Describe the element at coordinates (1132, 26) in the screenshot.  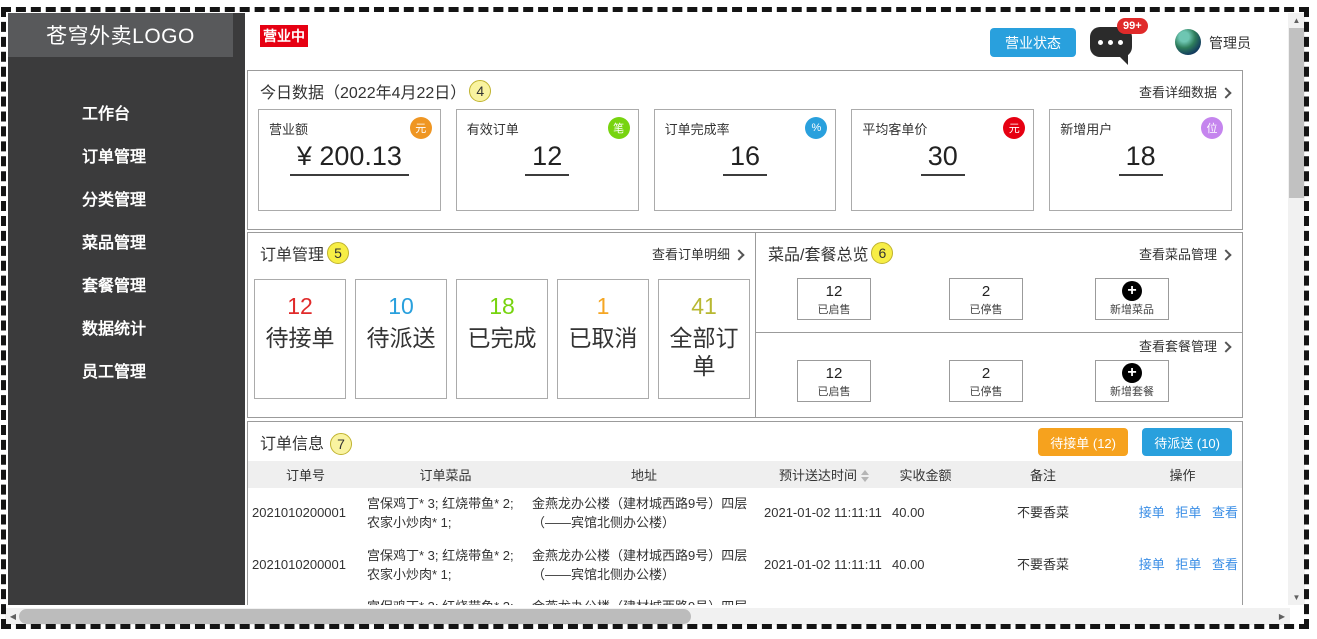
I see `notification-count-badge: 99+` at that location.